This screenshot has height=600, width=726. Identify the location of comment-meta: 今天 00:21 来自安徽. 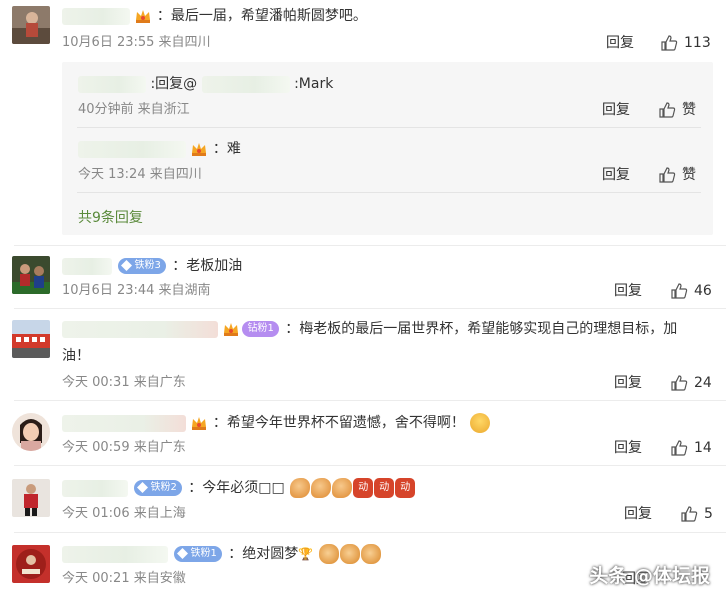
(124, 578).